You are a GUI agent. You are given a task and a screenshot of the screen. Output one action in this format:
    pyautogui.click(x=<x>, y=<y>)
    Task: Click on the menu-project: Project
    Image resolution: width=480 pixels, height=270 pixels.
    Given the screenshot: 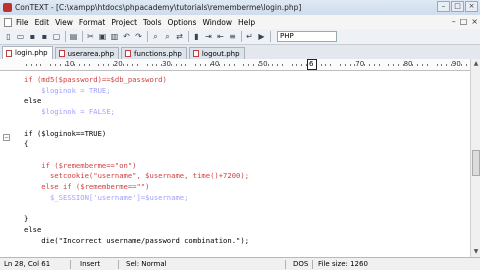 What is the action you would take?
    pyautogui.click(x=124, y=22)
    